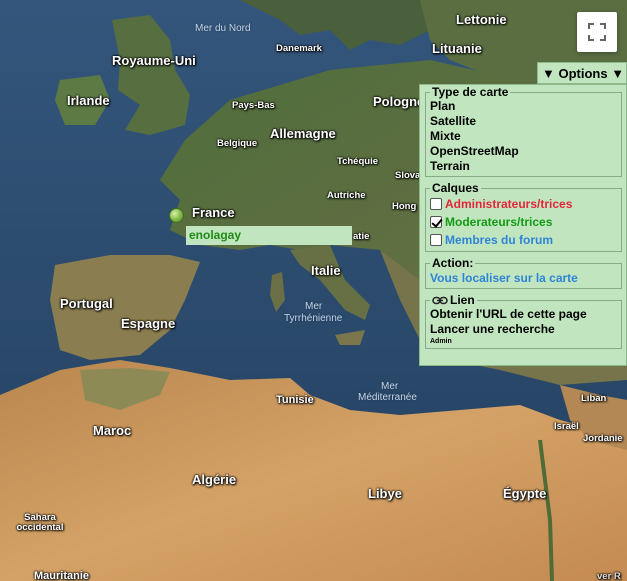 The height and width of the screenshot is (581, 627). What do you see at coordinates (523, 136) in the screenshot?
I see `map-type-mixte: Mixte` at bounding box center [523, 136].